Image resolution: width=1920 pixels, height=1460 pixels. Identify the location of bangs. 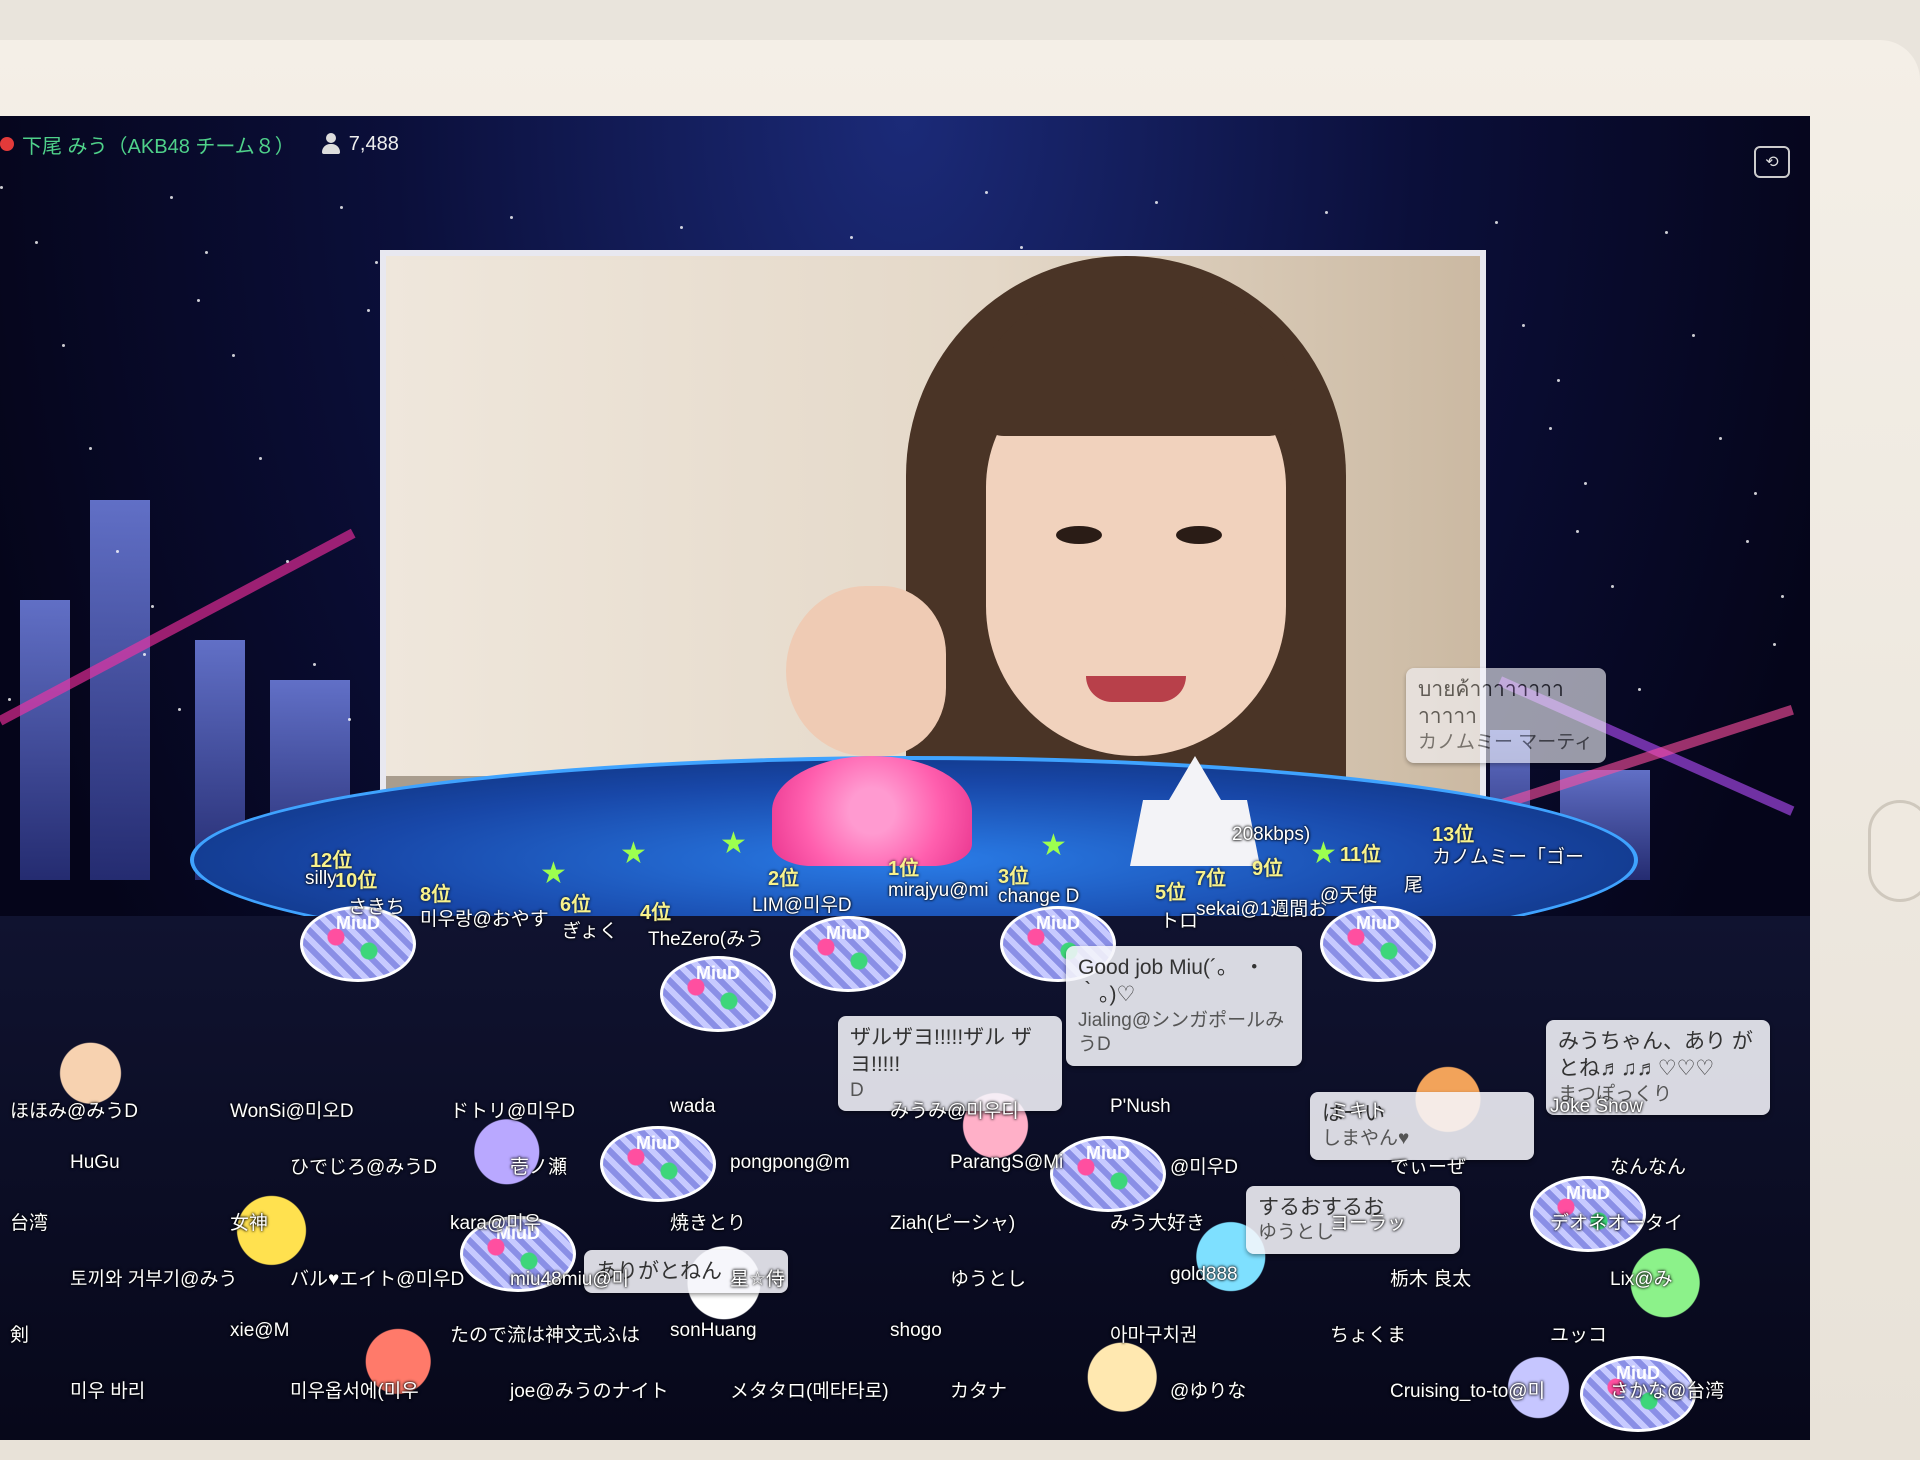
(1136, 366).